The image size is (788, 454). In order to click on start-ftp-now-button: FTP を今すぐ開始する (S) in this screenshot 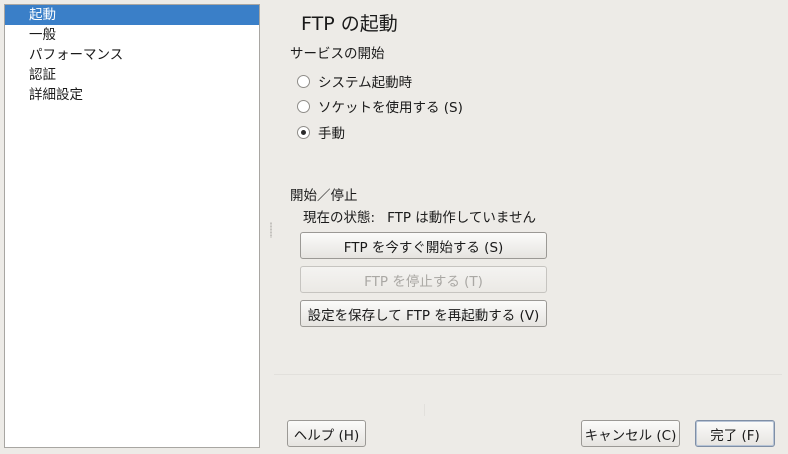, I will do `click(423, 245)`.